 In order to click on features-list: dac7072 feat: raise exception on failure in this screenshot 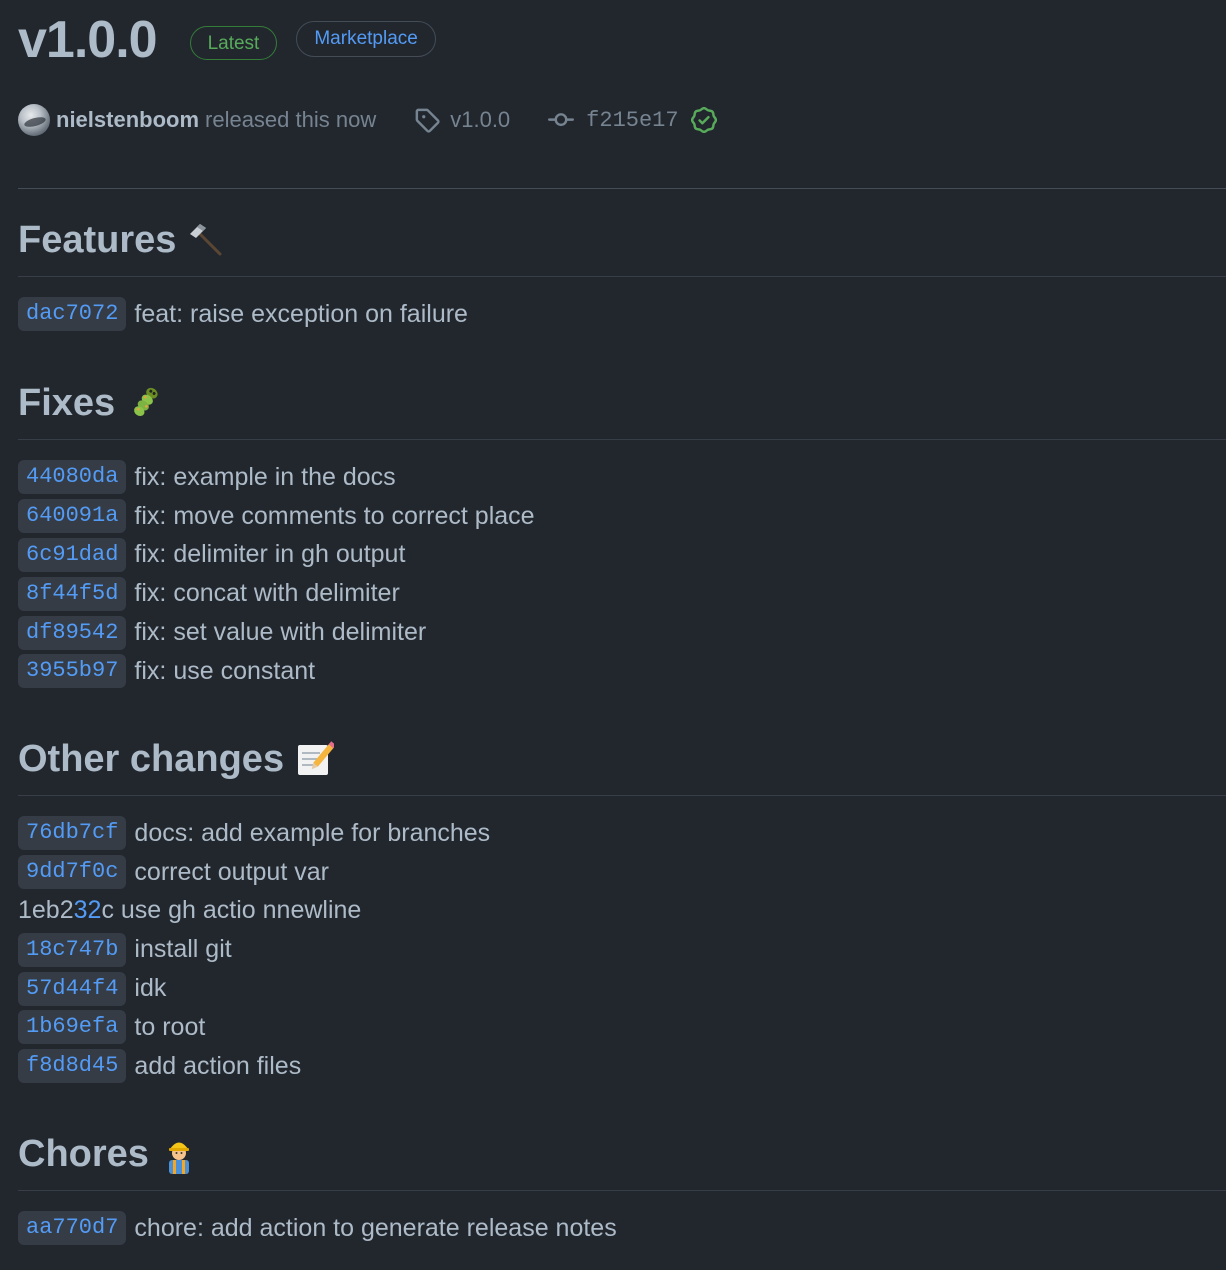, I will do `click(622, 314)`.